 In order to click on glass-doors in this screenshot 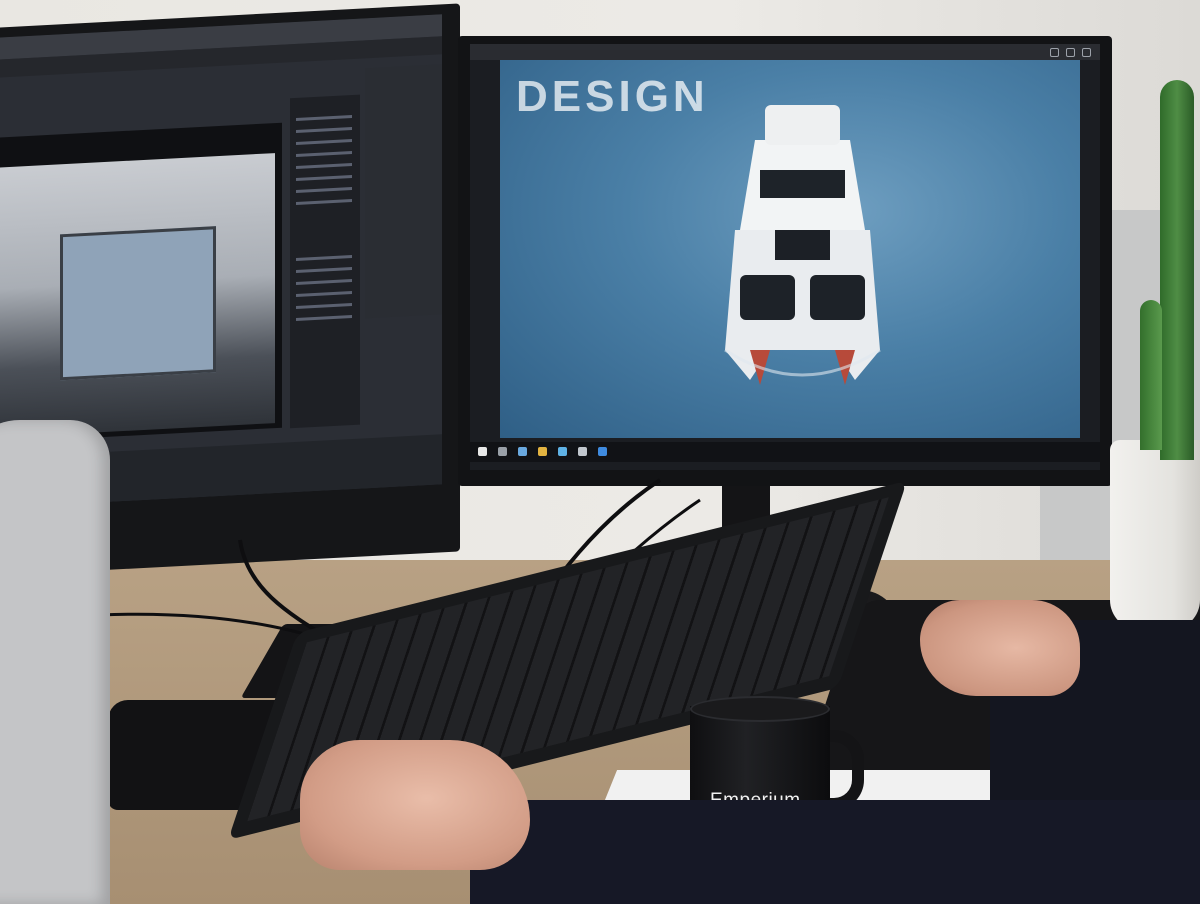, I will do `click(138, 303)`.